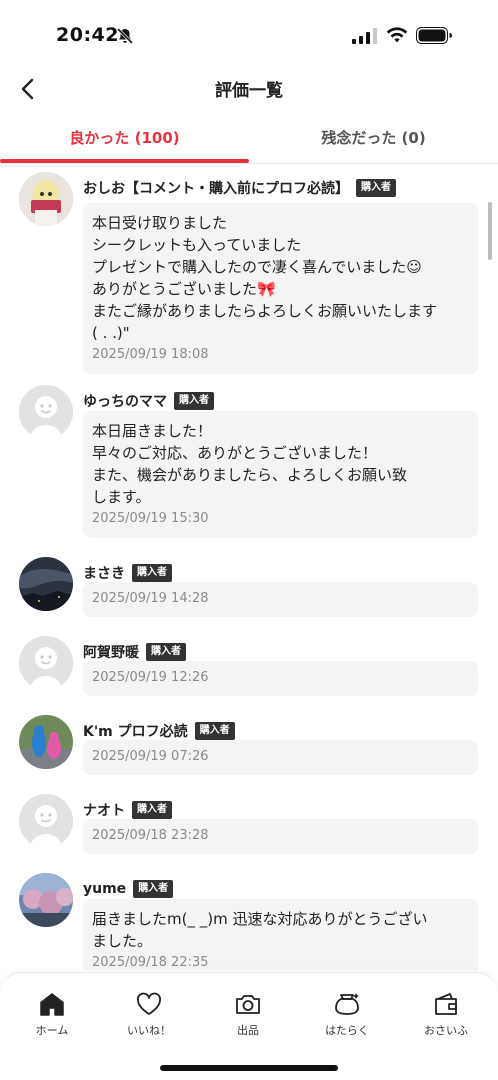 The width and height of the screenshot is (498, 1080). What do you see at coordinates (128, 889) in the screenshot?
I see `reviewer-name-row: yume 購入者` at bounding box center [128, 889].